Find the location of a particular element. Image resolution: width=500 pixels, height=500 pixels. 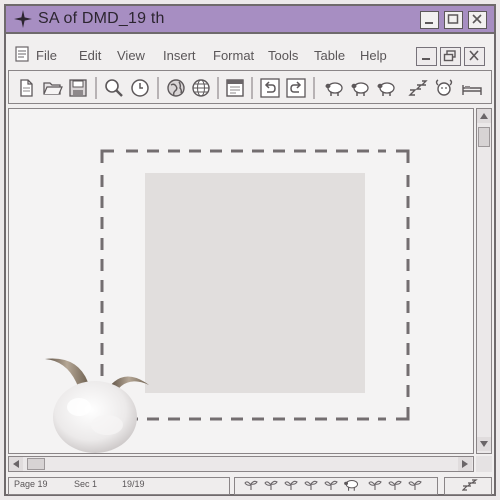

menu-format: Format is located at coordinates (233, 55).